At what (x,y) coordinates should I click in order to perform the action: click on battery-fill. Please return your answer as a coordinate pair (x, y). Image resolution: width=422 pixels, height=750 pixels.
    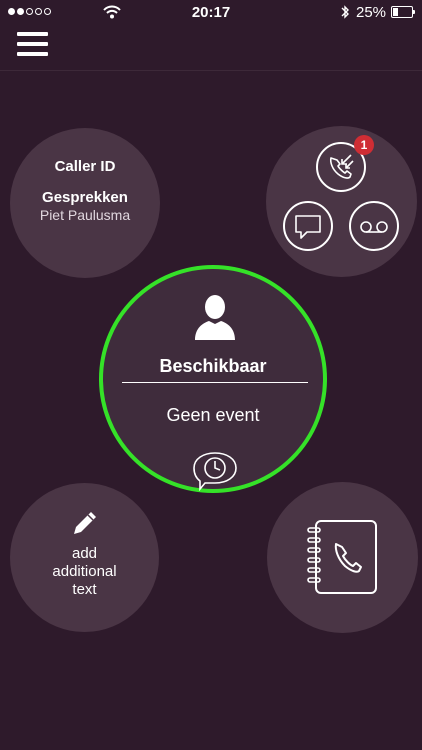
    Looking at the image, I should click on (395, 12).